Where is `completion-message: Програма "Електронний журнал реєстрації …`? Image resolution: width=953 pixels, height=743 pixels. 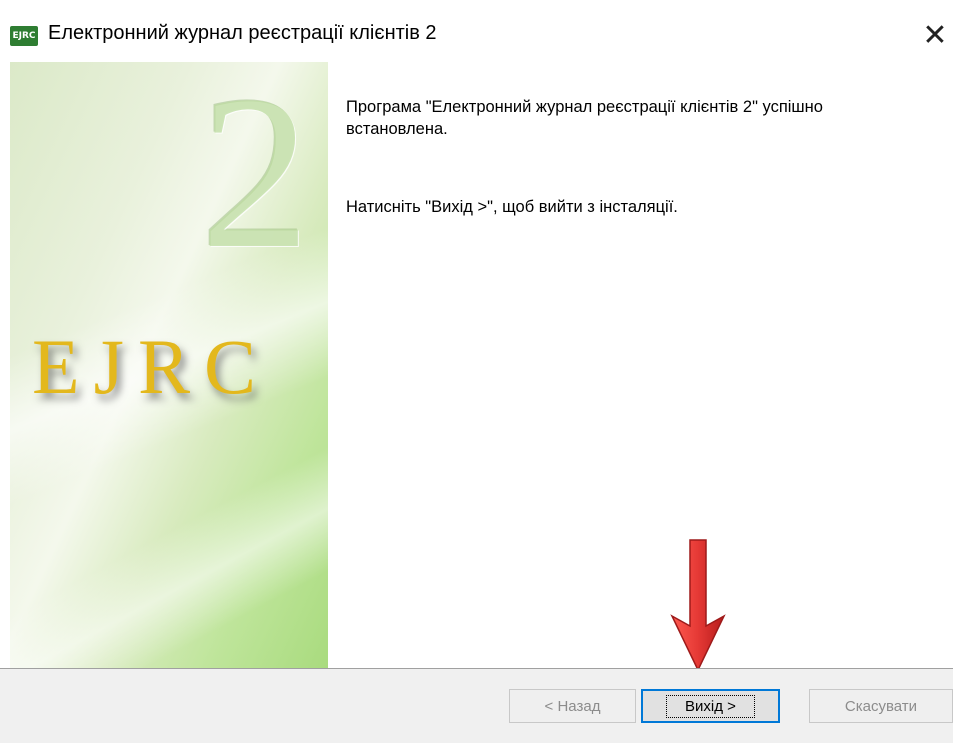
completion-message: Програма "Електронний журнал реєстрації … is located at coordinates (584, 118).